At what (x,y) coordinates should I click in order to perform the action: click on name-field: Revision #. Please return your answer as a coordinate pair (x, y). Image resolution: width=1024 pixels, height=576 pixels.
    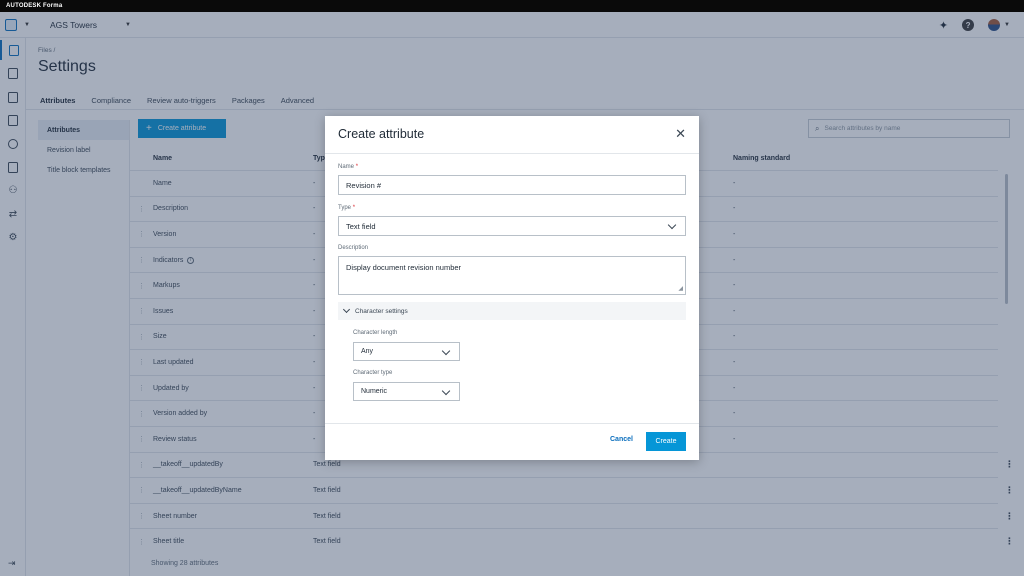
    Looking at the image, I should click on (512, 185).